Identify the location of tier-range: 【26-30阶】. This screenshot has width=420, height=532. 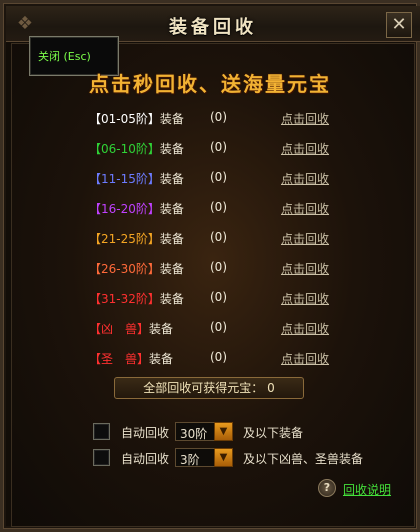
(124, 269).